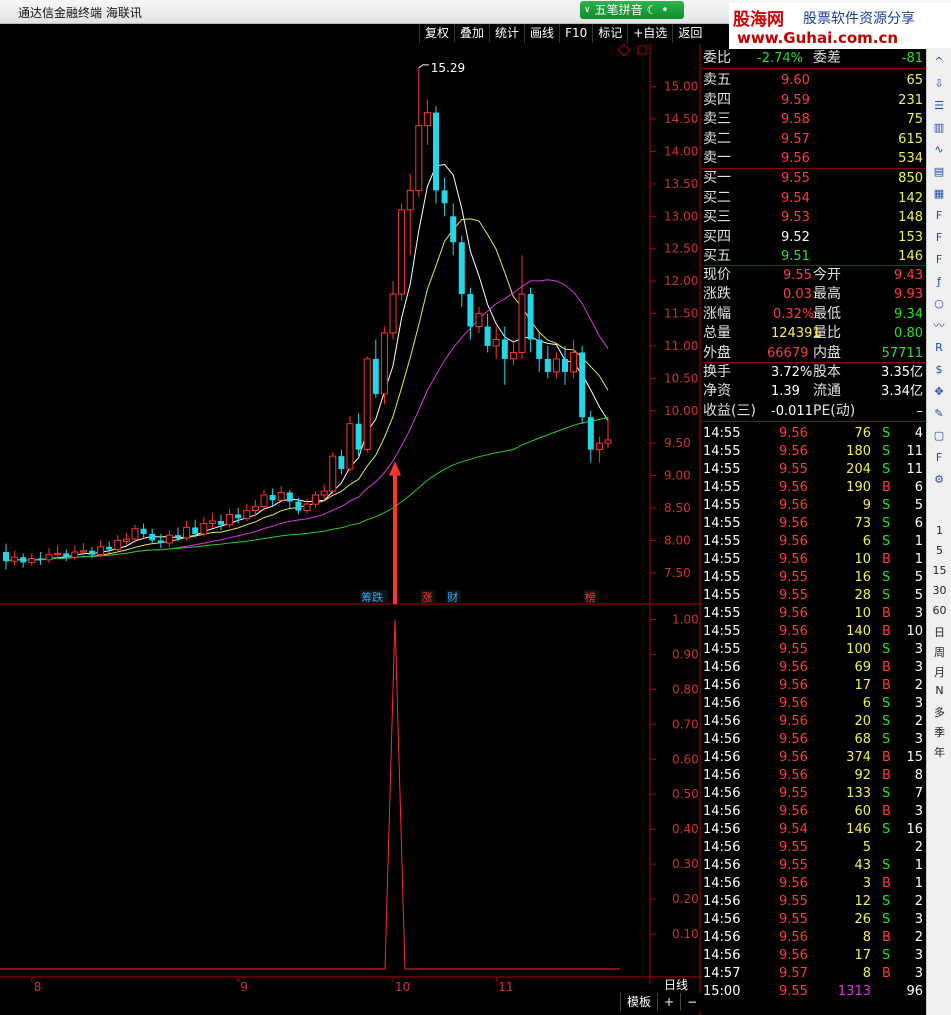 The width and height of the screenshot is (951, 1015). What do you see at coordinates (426, 597) in the screenshot?
I see `event-tag: 涨` at bounding box center [426, 597].